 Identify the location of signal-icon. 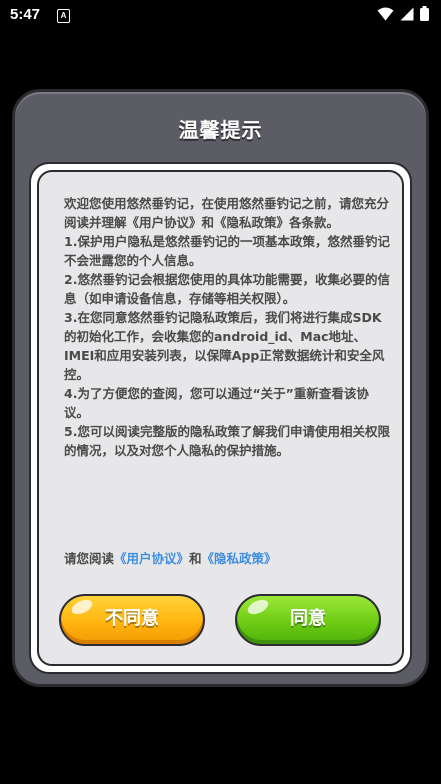
(407, 15).